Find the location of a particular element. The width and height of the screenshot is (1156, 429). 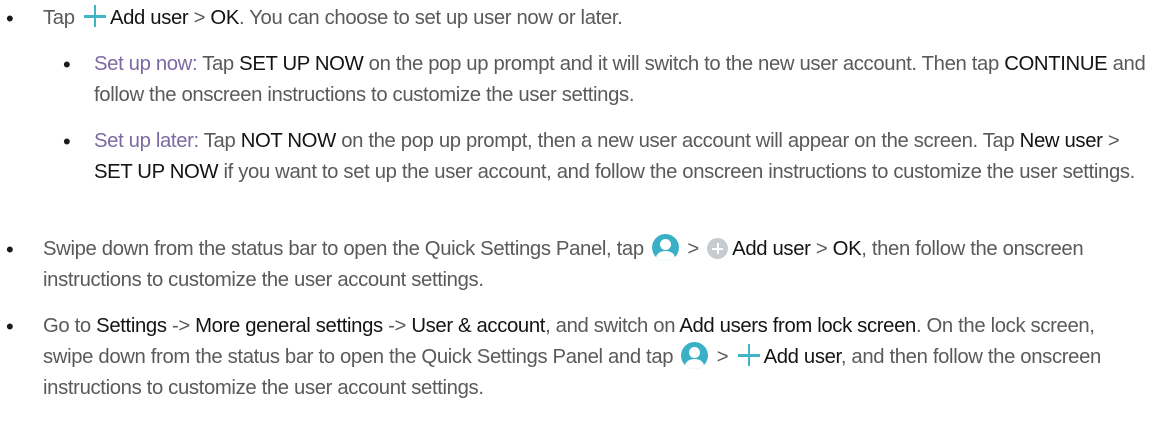

add-users-lock-screen-keyword: Add users from lock screen is located at coordinates (797, 326).